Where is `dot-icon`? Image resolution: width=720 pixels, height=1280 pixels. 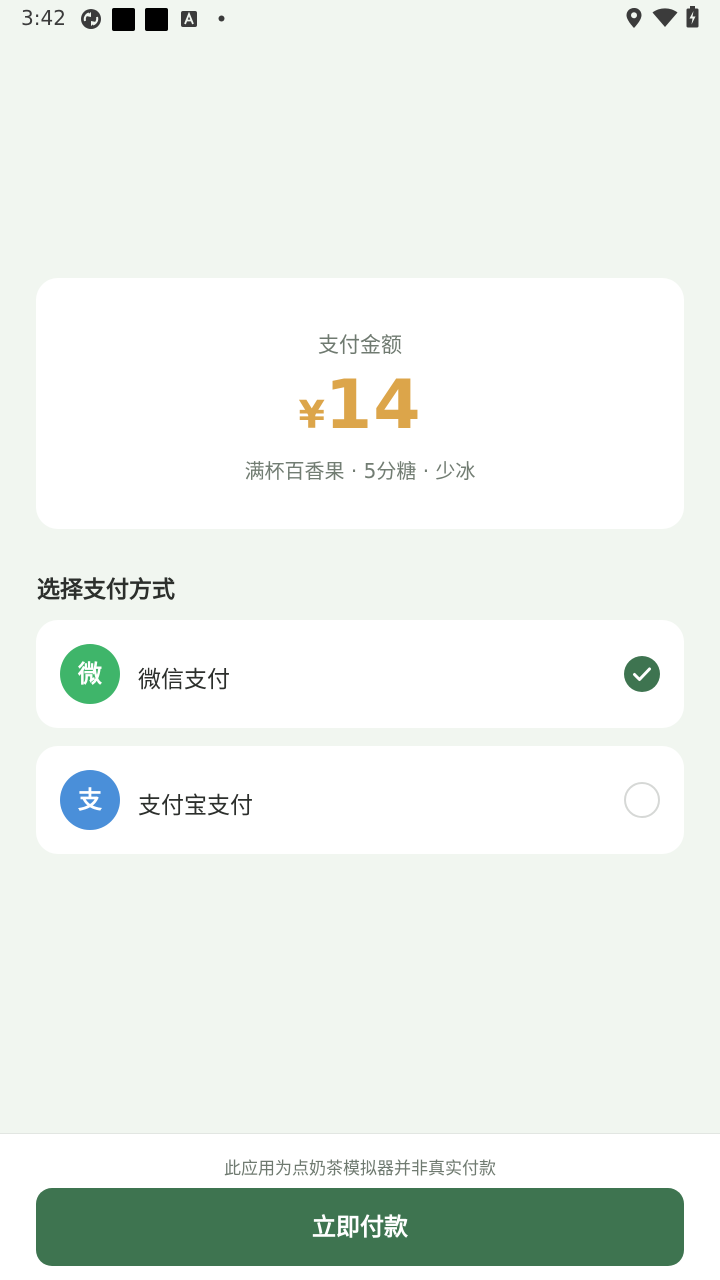
dot-icon is located at coordinates (221, 18).